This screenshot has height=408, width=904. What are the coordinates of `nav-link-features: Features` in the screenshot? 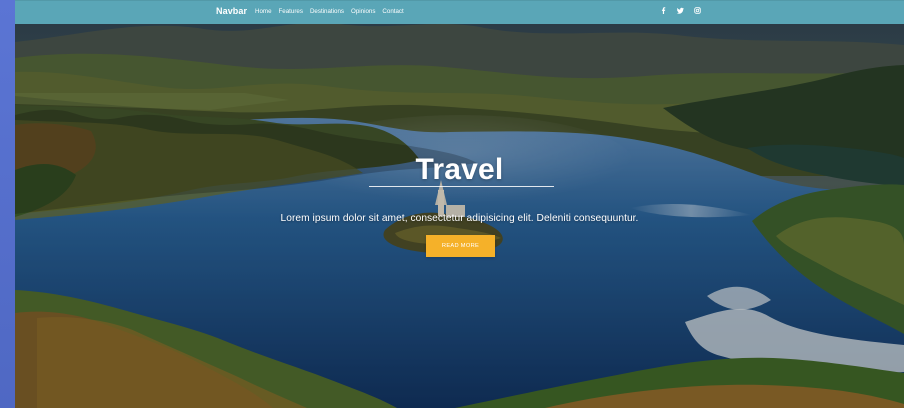 It's located at (291, 11).